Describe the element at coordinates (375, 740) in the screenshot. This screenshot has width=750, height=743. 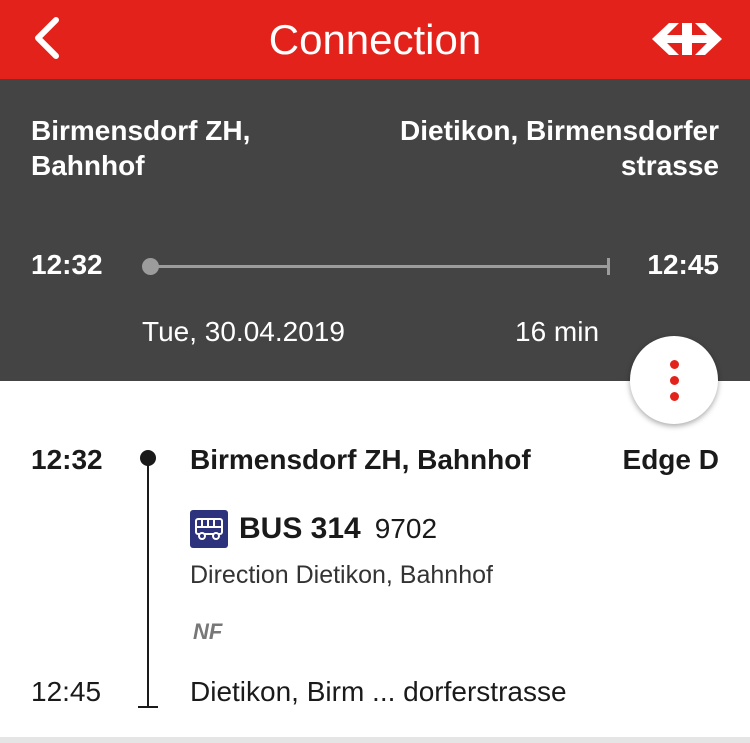
I see `bottom-divider` at that location.